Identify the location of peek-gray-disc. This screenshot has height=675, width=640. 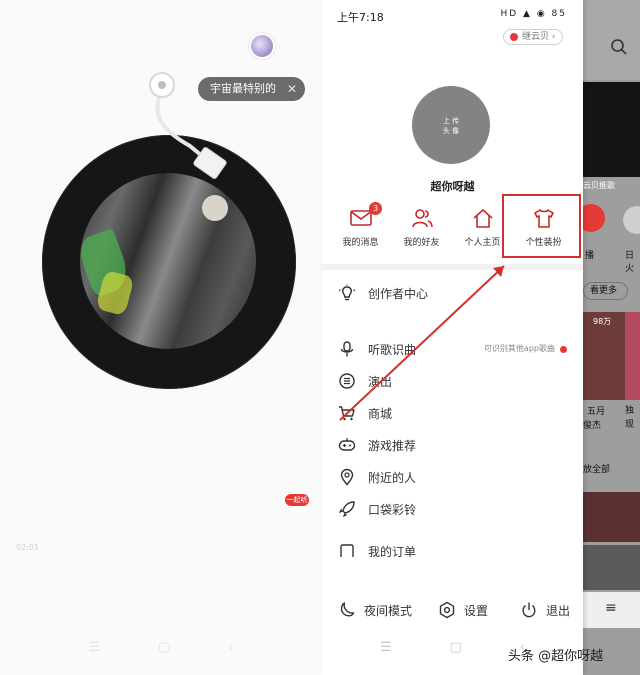
(631, 220).